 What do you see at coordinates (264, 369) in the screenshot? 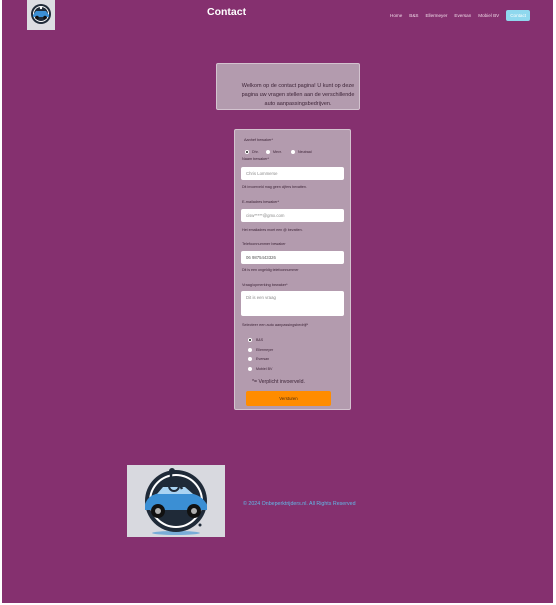
I see `company-option-mobiel-bv: Mobiel BV` at bounding box center [264, 369].